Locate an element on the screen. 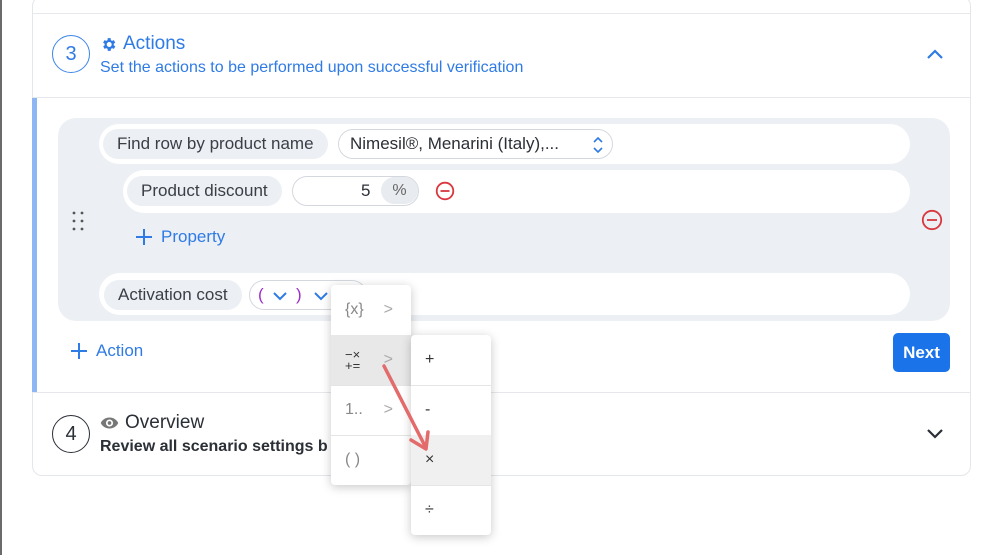  step-3-title: Actions is located at coordinates (142, 44).